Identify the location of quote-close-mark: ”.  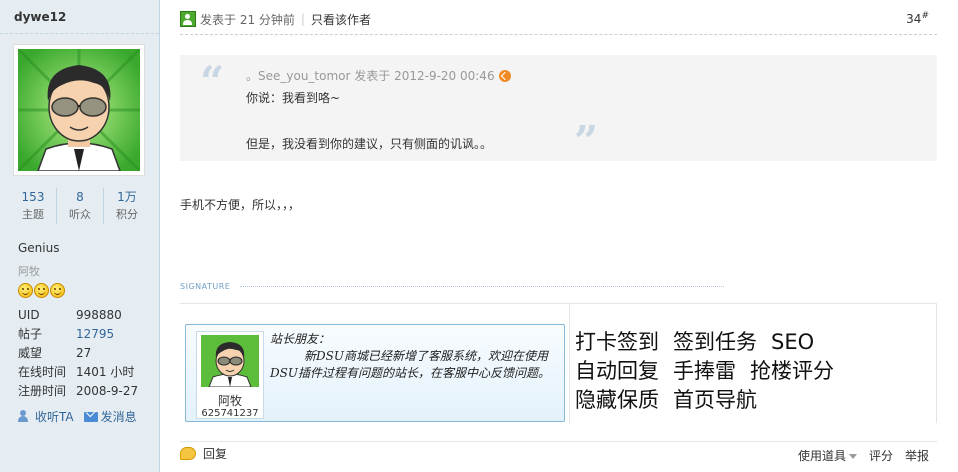
(586, 141).